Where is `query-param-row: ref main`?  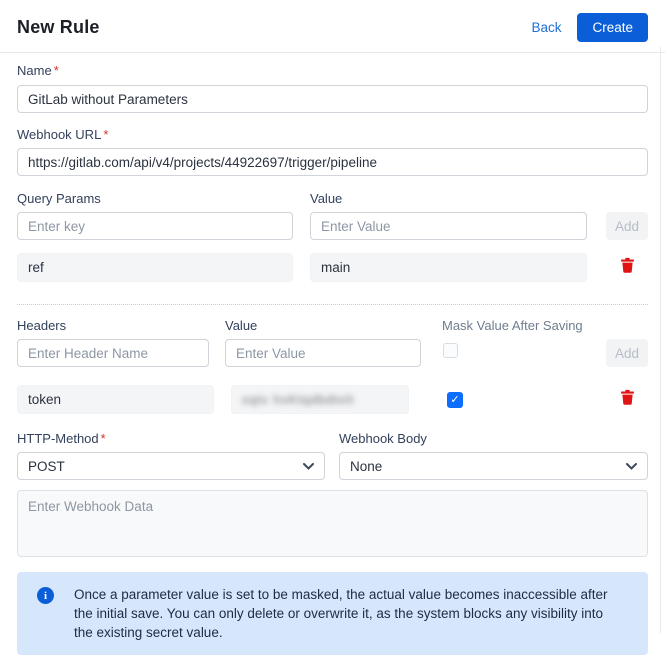
query-param-row: ref main is located at coordinates (332, 267).